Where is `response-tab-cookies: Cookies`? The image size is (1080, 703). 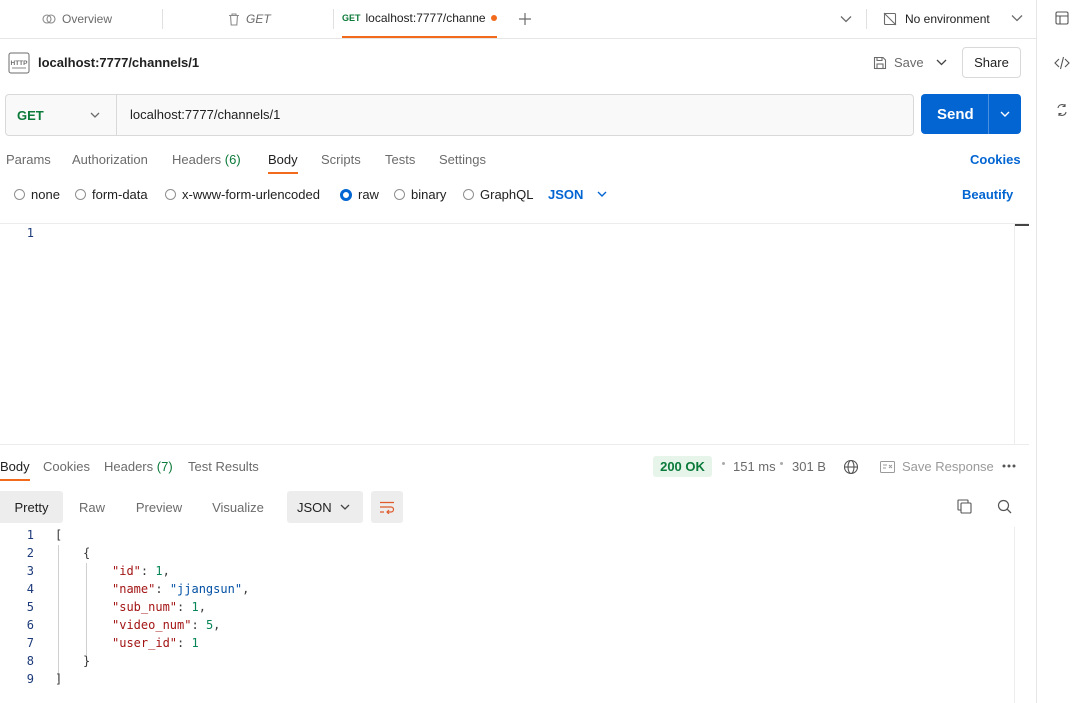
response-tab-cookies: Cookies is located at coordinates (66, 466).